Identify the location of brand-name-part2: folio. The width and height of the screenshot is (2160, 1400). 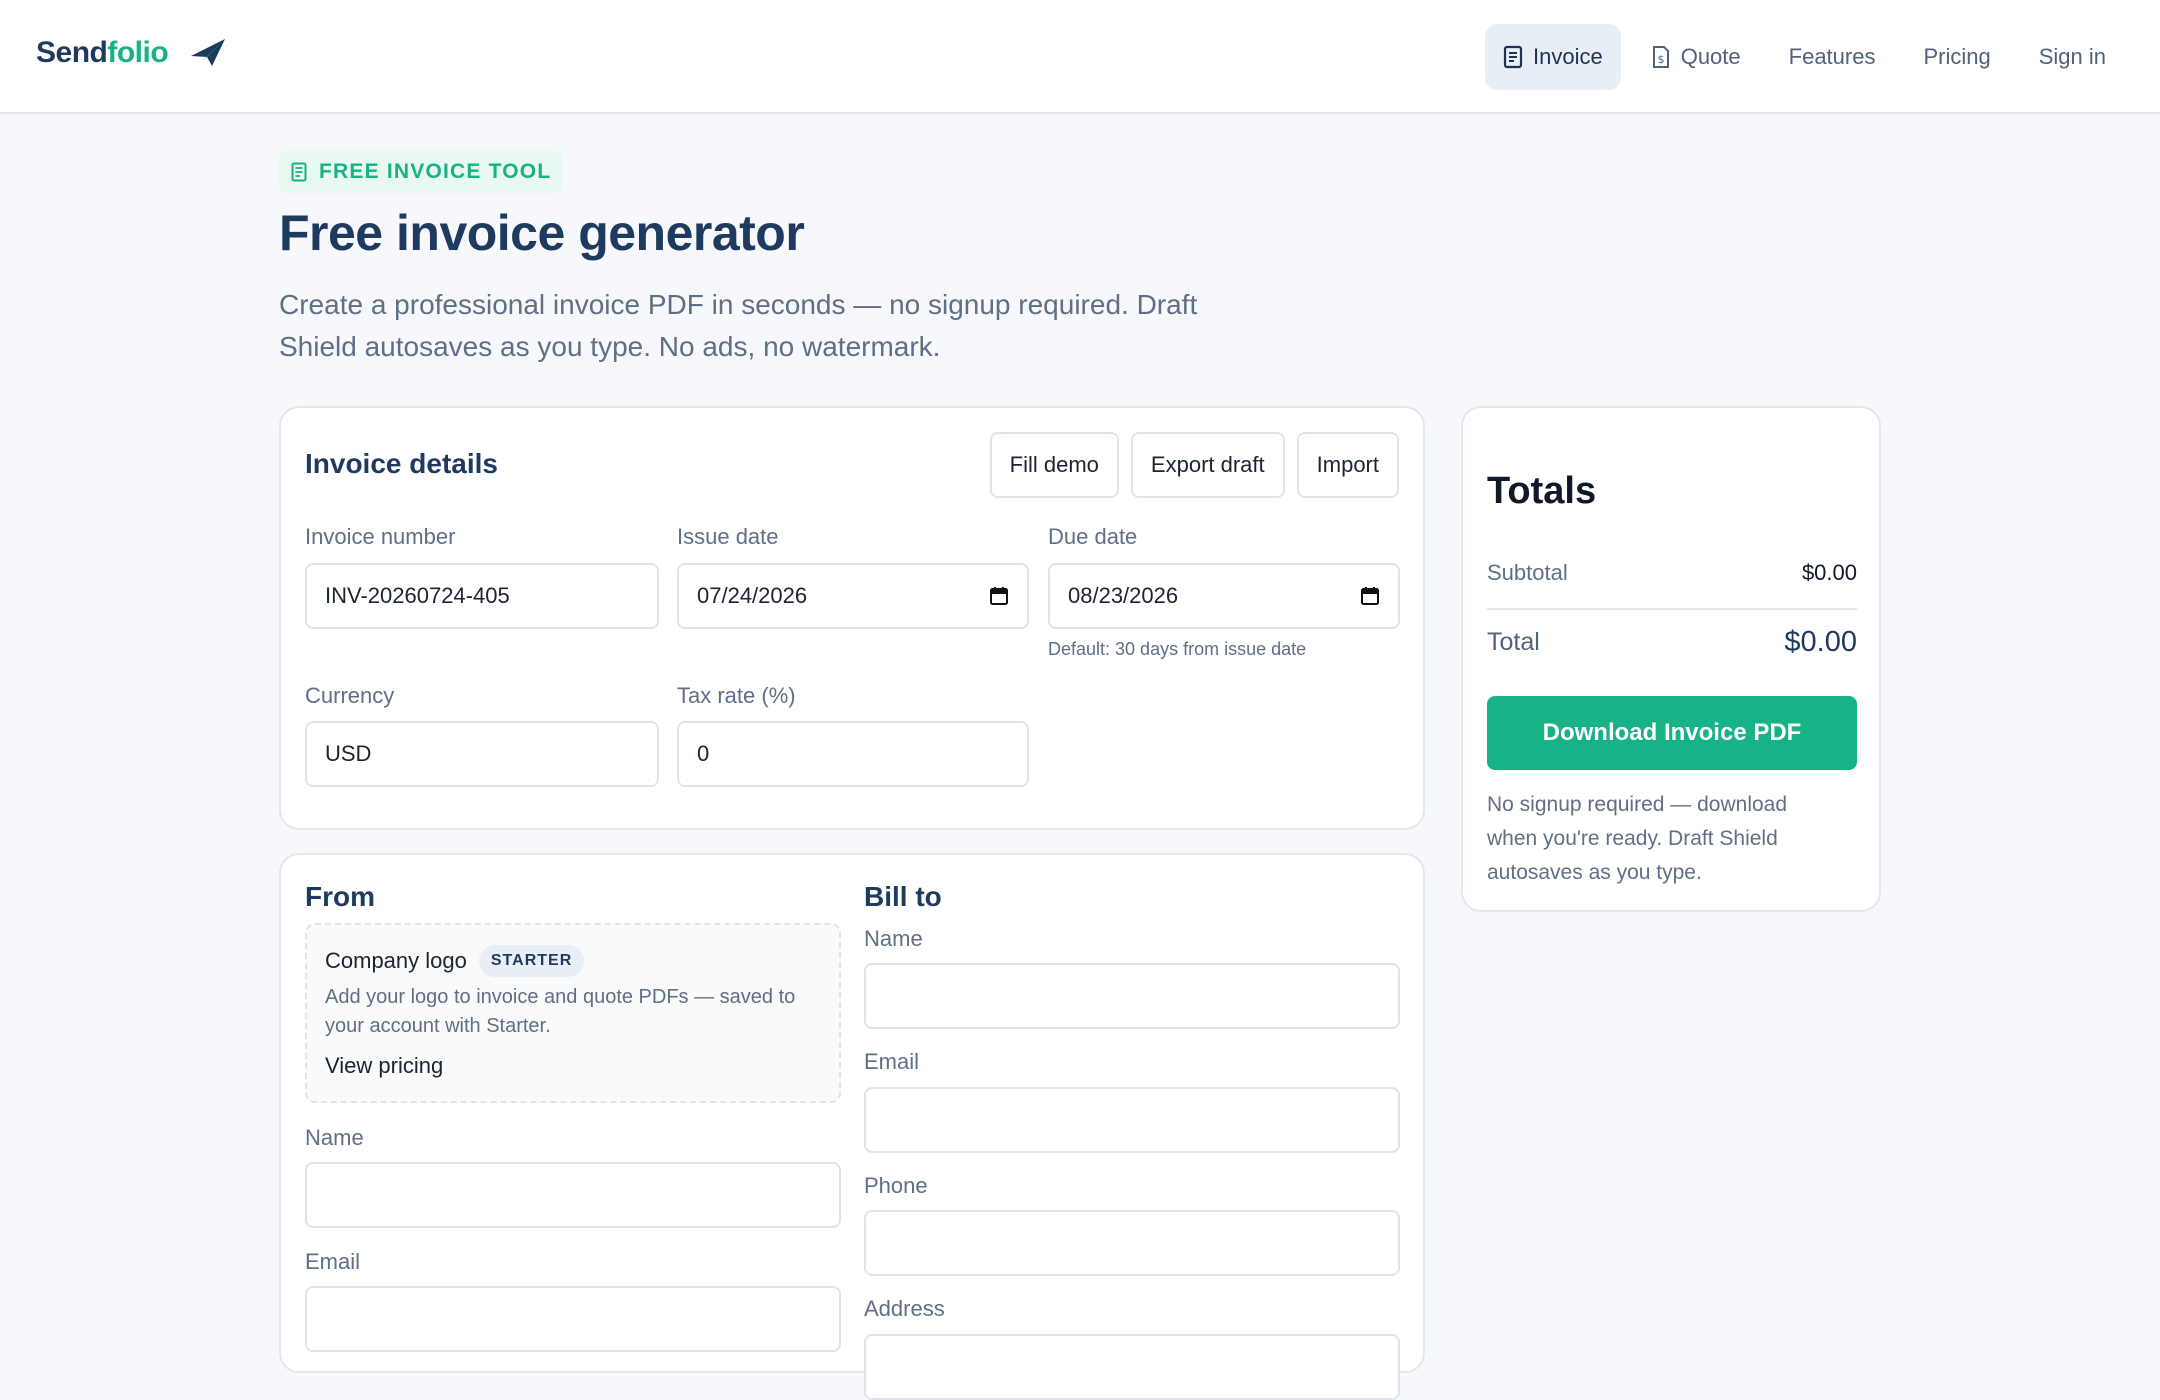
(138, 52).